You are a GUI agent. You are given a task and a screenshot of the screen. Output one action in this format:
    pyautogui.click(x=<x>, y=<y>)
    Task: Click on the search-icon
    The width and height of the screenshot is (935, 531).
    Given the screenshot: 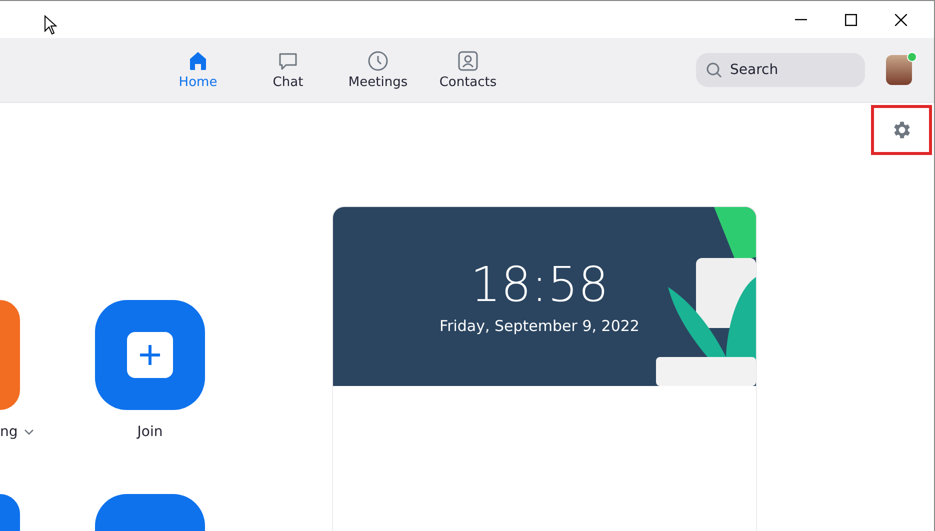 What is the action you would take?
    pyautogui.click(x=714, y=70)
    